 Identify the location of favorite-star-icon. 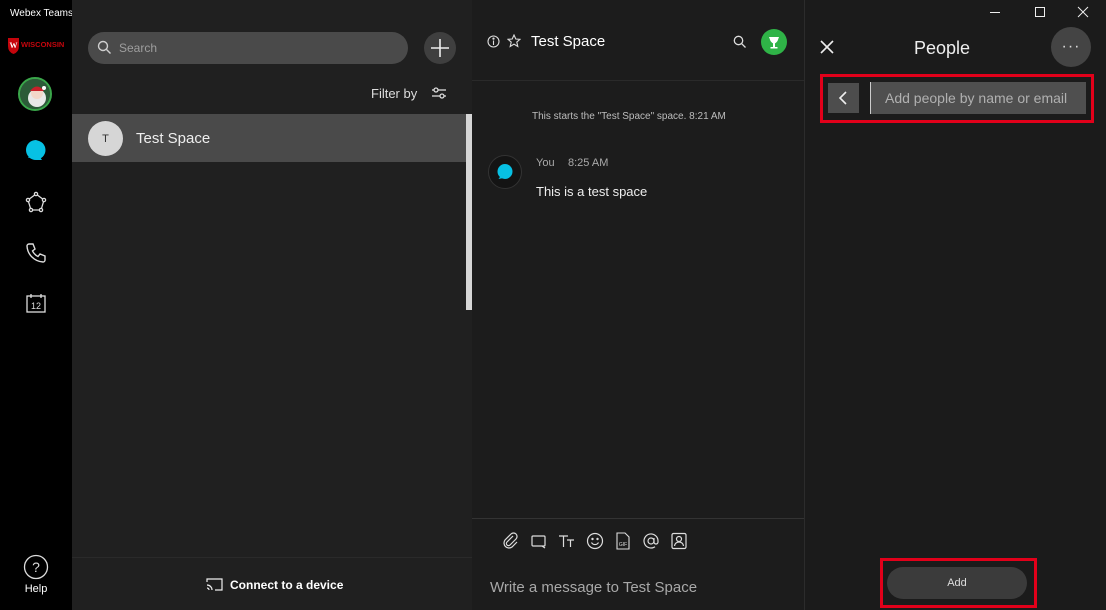
(514, 41).